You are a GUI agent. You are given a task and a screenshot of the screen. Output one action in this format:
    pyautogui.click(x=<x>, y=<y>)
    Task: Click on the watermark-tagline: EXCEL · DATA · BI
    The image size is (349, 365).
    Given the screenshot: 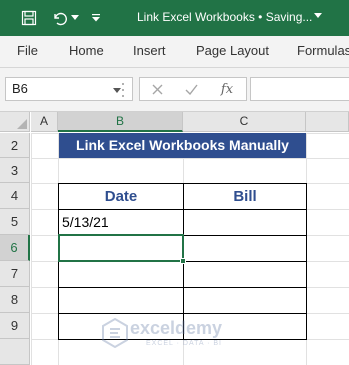 What is the action you would take?
    pyautogui.click(x=184, y=343)
    